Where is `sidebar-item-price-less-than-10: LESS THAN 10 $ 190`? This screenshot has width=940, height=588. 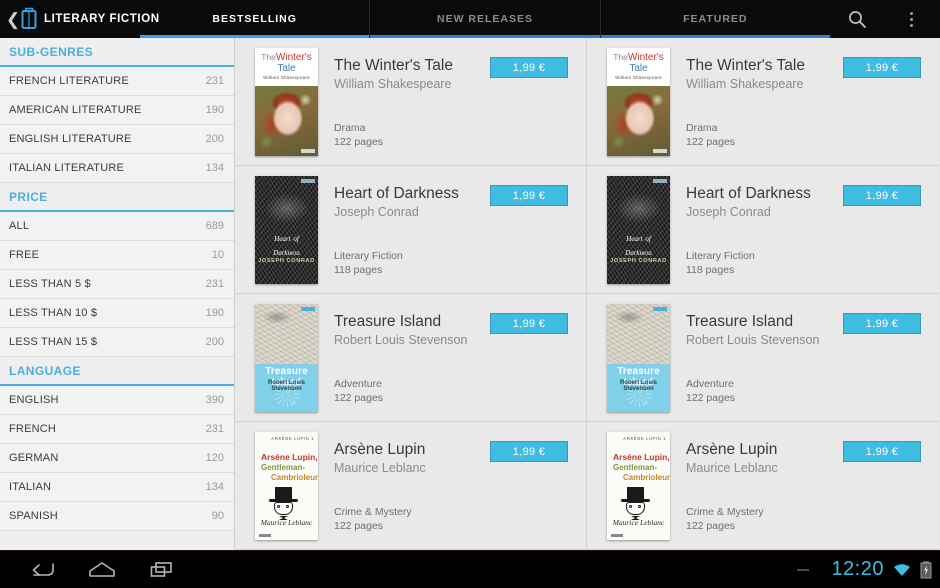
sidebar-item-price-less-than-10: LESS THAN 10 $ 190 is located at coordinates (117, 313).